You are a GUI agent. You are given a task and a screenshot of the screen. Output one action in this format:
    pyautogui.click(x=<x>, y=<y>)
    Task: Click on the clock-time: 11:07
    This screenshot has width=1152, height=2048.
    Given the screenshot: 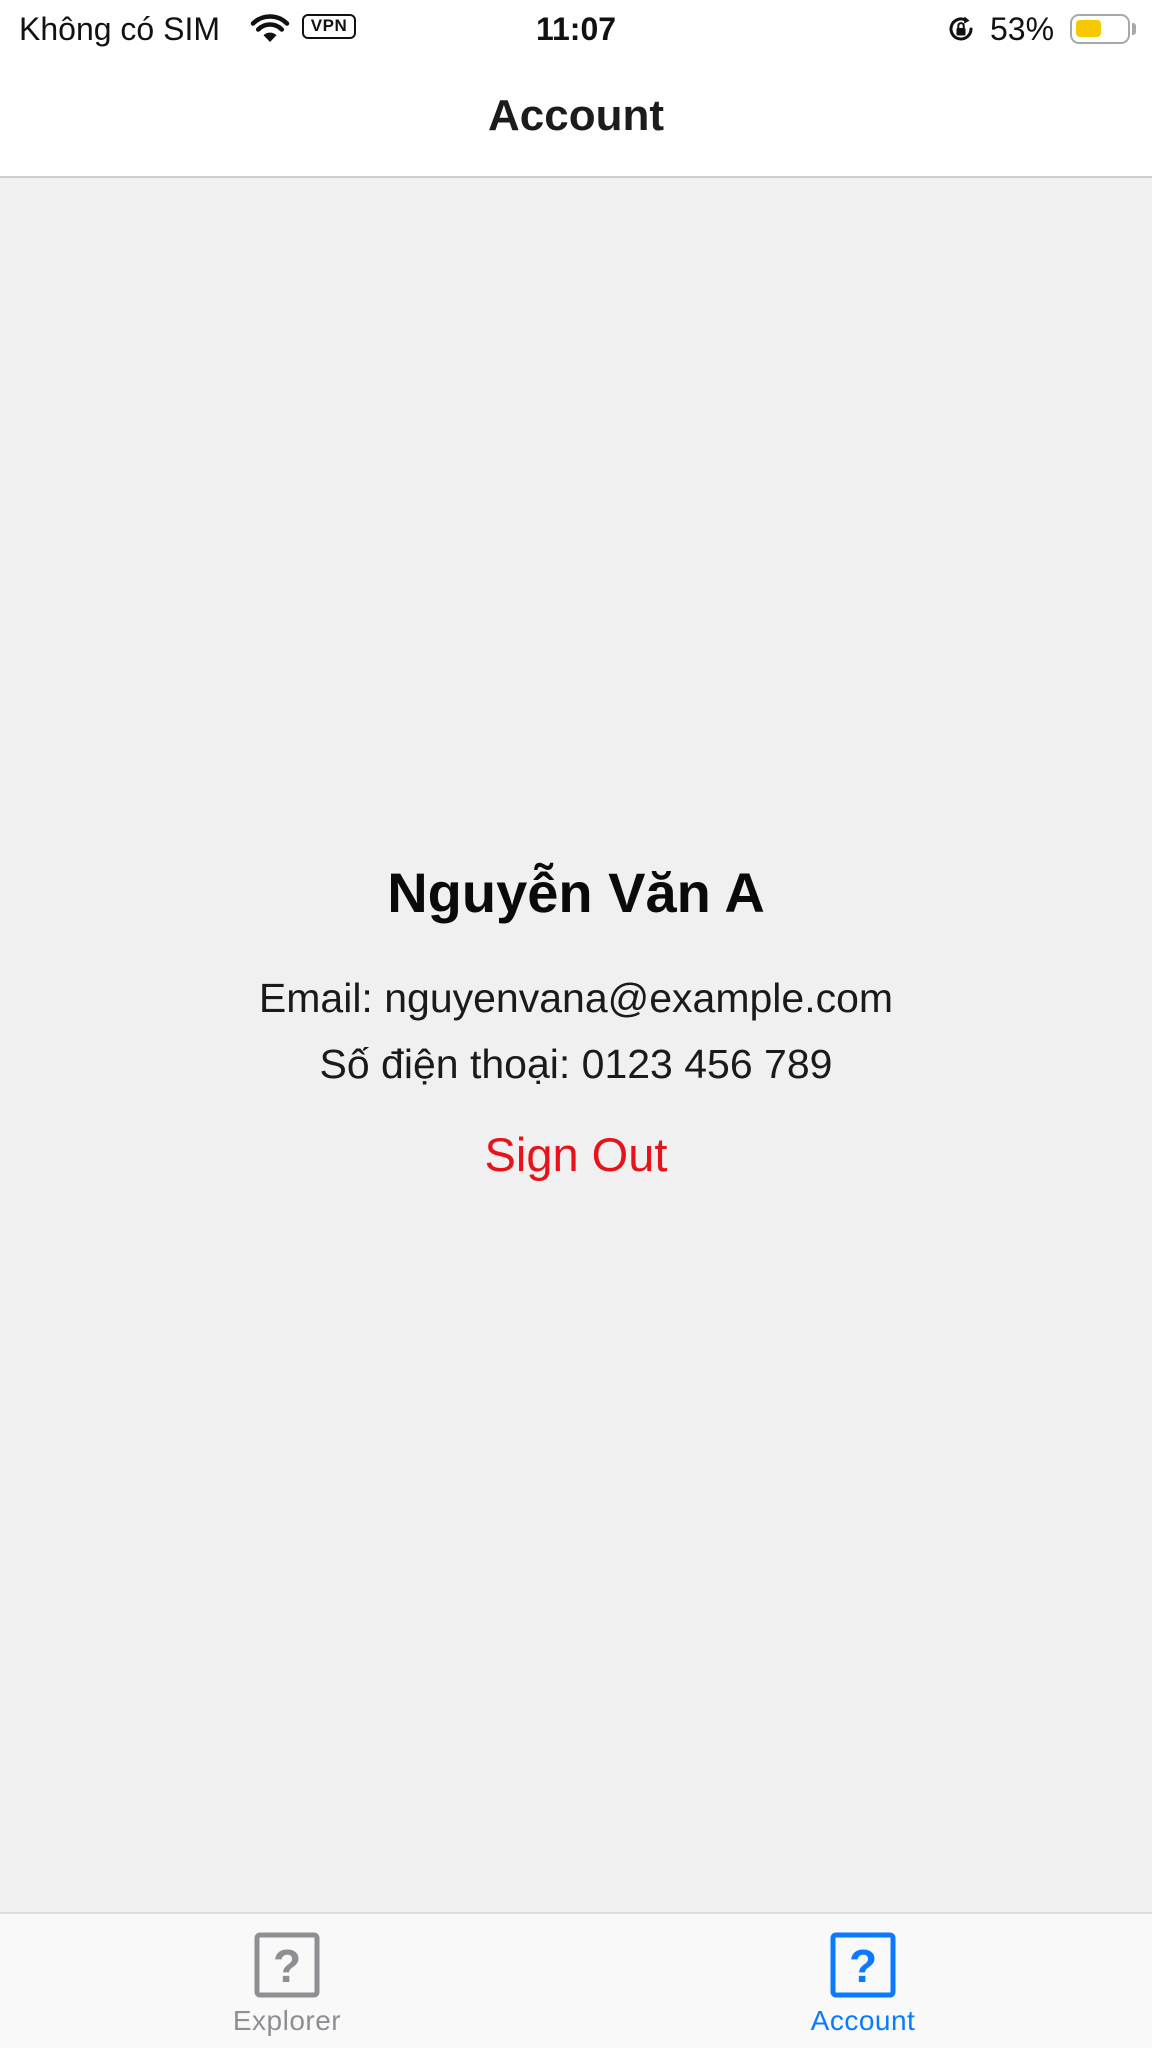 What is the action you would take?
    pyautogui.click(x=576, y=29)
    